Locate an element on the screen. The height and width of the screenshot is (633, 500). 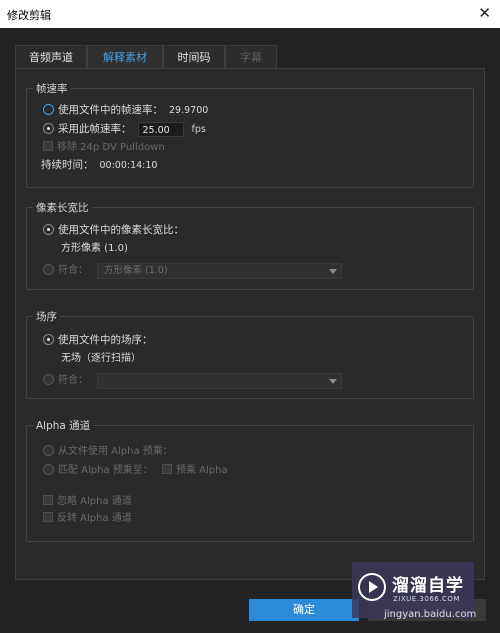
remove-pulldown-label: 移除 24p DV Pulldown is located at coordinates (111, 147).